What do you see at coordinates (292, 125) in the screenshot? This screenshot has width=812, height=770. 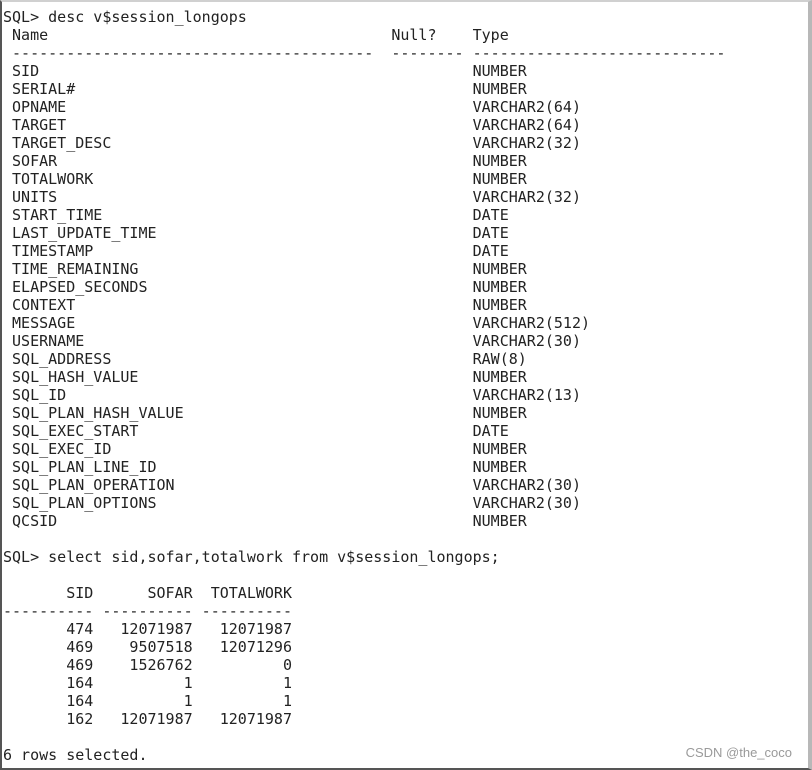 I see `desc-row: TARGET VARCHAR2(64)` at bounding box center [292, 125].